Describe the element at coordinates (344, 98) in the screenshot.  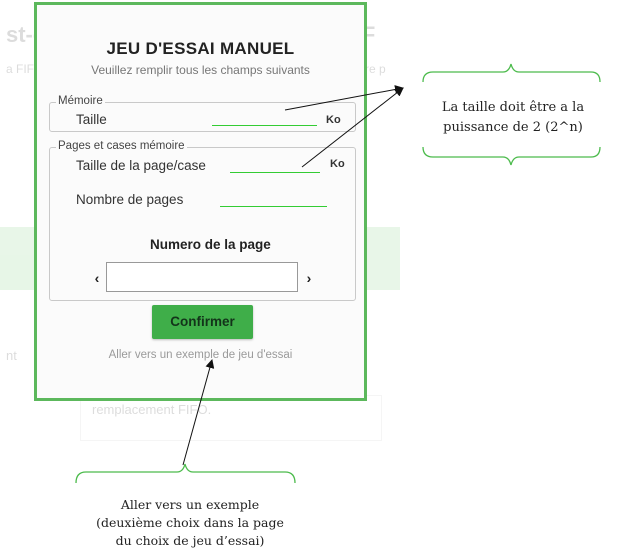
I see `size-arrow` at that location.